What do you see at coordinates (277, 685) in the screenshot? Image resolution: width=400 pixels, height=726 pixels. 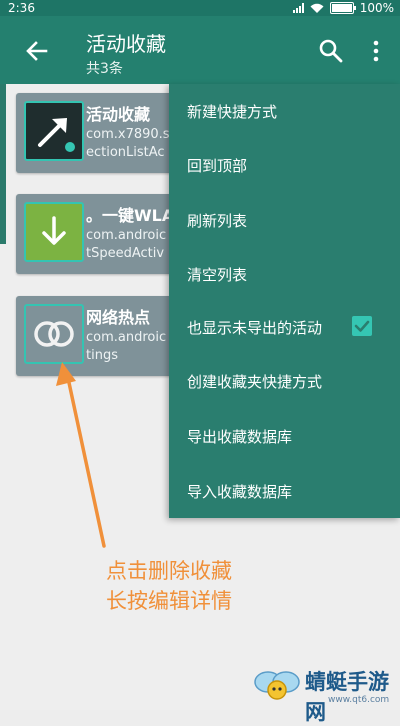 I see `watermark-logo-icon` at bounding box center [277, 685].